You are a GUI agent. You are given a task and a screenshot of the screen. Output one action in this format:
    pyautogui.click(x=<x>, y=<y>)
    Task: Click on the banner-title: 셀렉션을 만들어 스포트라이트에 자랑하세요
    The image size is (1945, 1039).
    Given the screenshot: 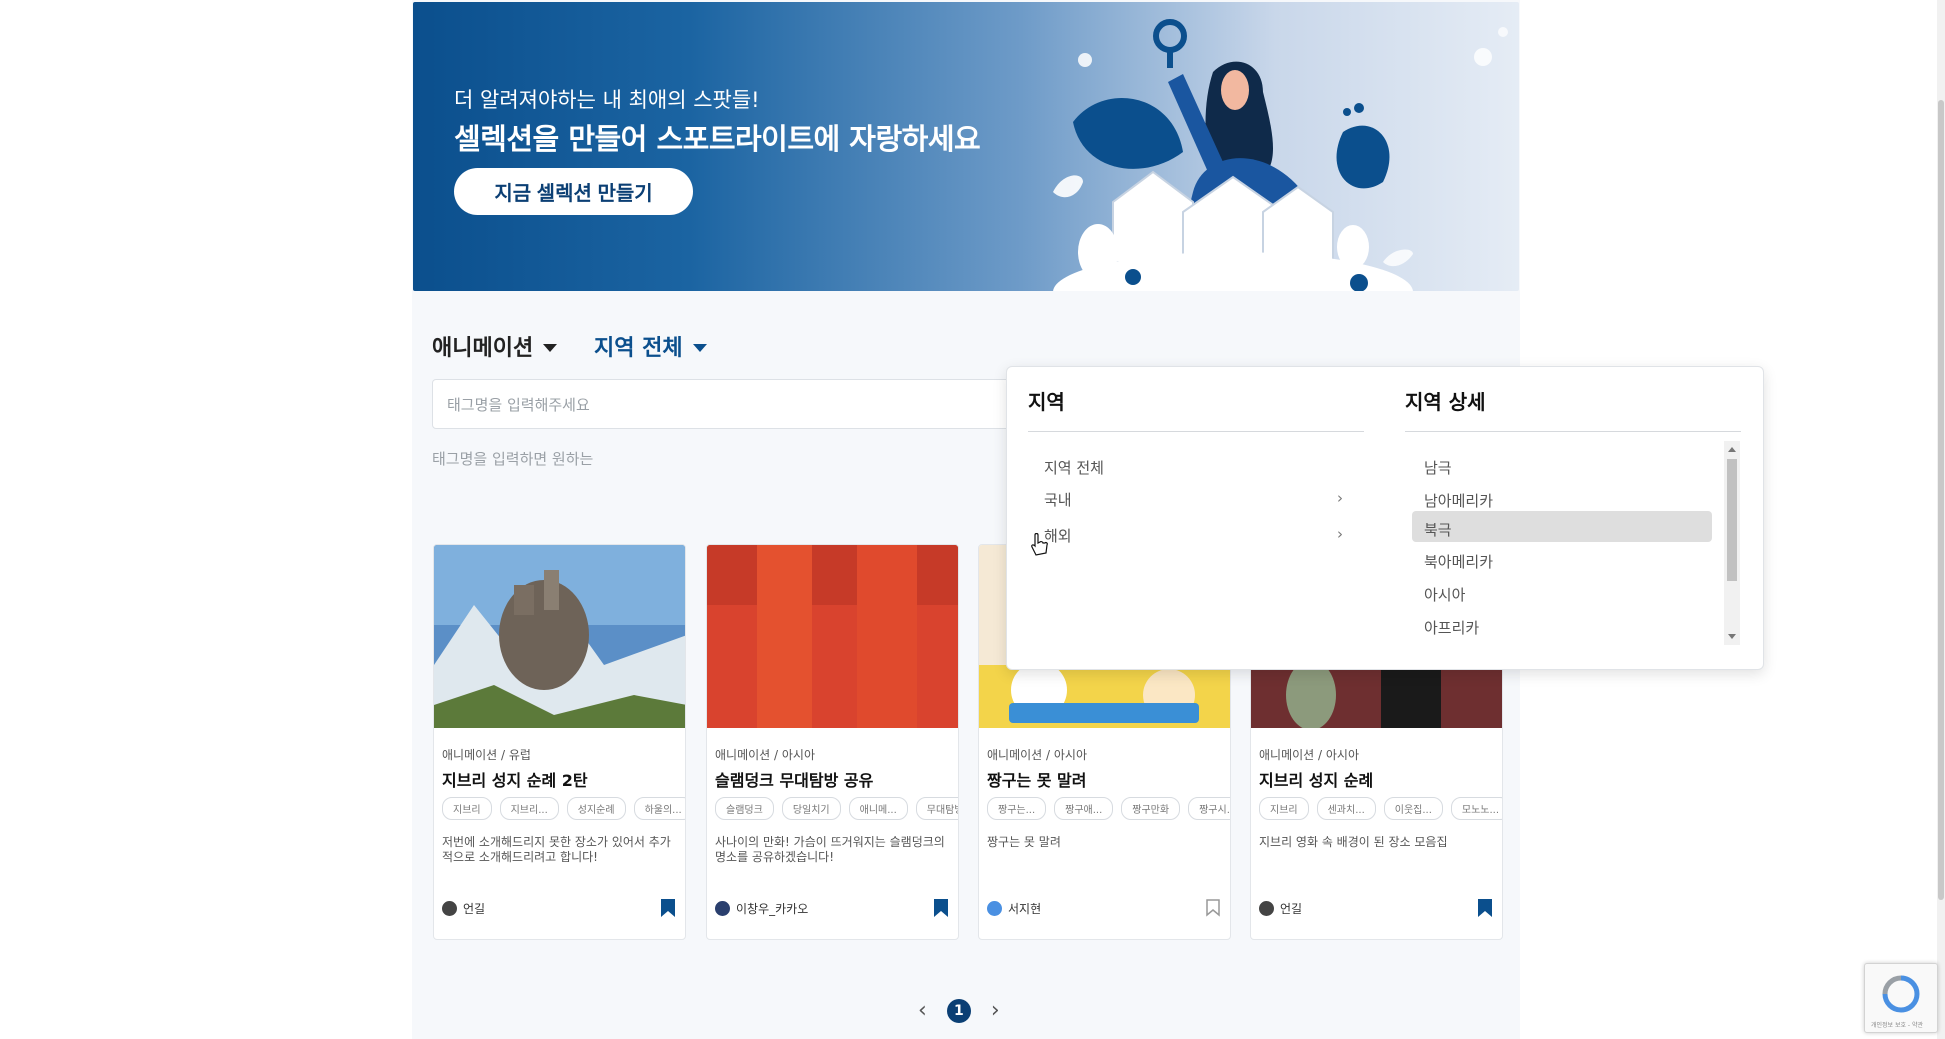 What is the action you would take?
    pyautogui.click(x=717, y=139)
    